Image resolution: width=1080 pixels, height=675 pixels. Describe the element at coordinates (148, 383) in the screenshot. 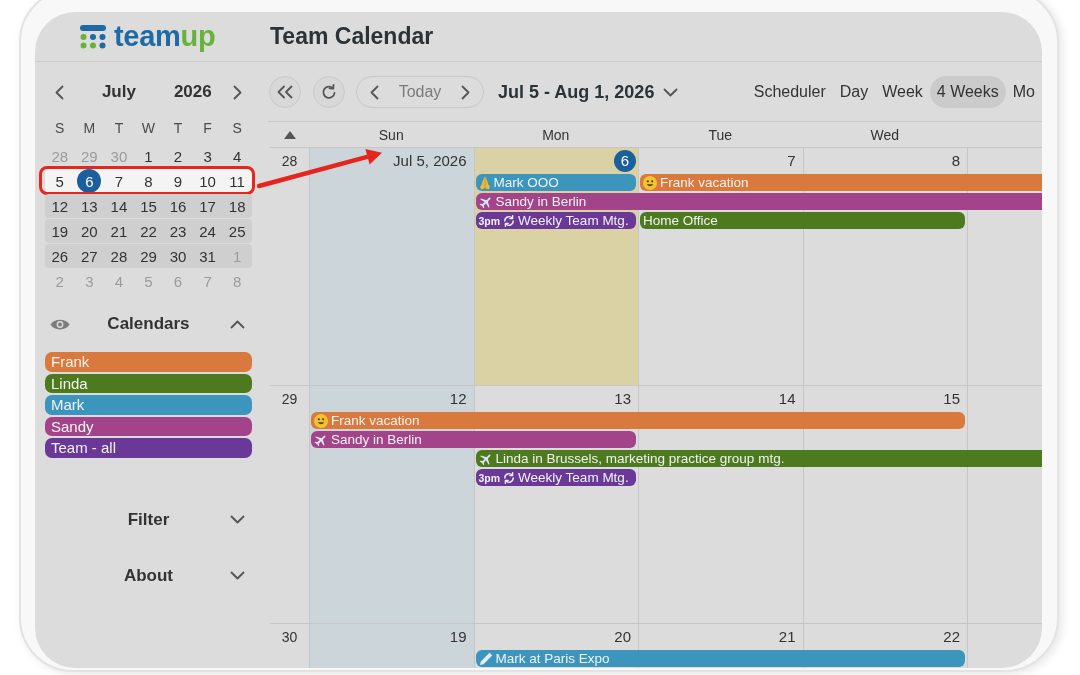

I see `calendar-item: Linda` at that location.